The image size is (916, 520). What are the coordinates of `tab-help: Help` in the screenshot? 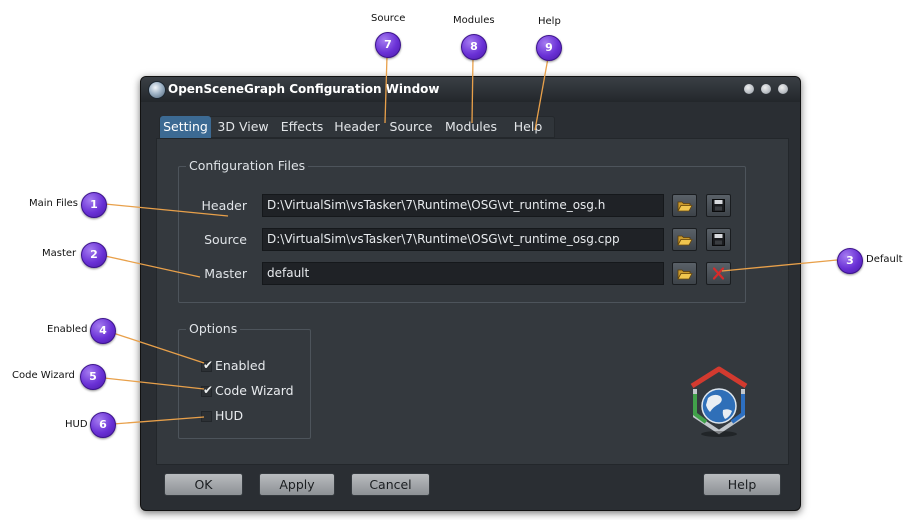 It's located at (528, 127).